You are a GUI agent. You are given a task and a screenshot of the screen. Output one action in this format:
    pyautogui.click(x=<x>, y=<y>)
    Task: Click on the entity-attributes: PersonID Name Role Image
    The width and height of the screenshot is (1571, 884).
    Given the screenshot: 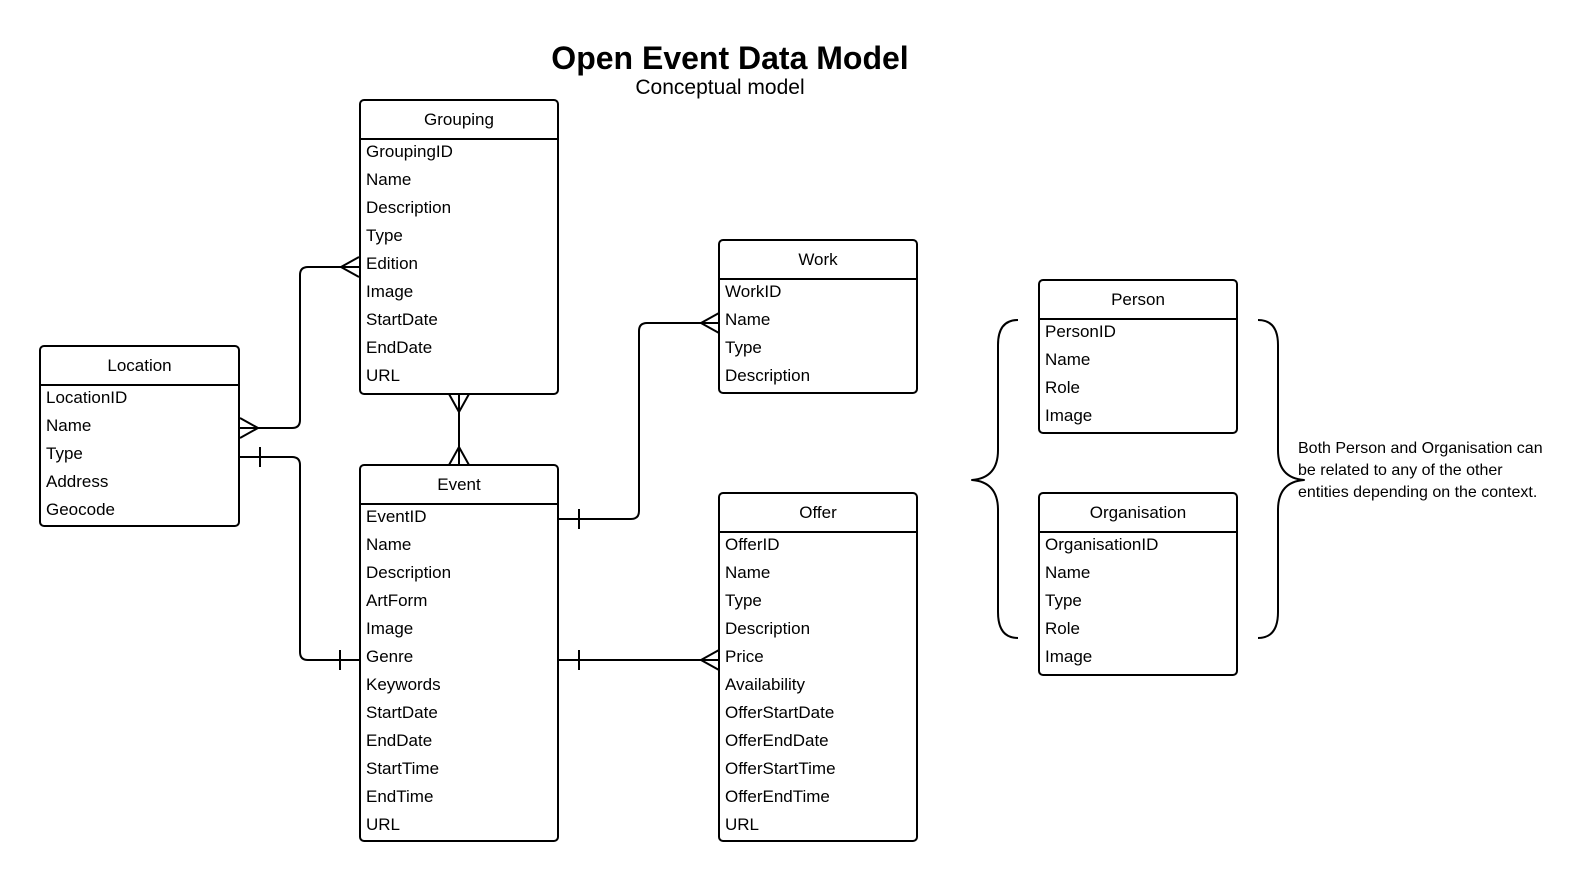 What is the action you would take?
    pyautogui.click(x=1138, y=376)
    